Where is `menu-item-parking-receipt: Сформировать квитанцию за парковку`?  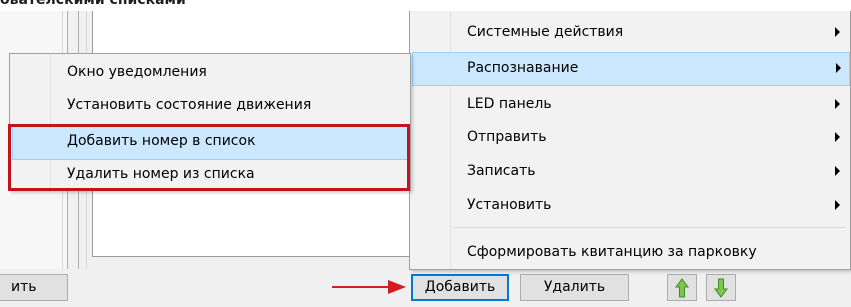
menu-item-parking-receipt: Сформировать квитанцию за парковку is located at coordinates (630, 252).